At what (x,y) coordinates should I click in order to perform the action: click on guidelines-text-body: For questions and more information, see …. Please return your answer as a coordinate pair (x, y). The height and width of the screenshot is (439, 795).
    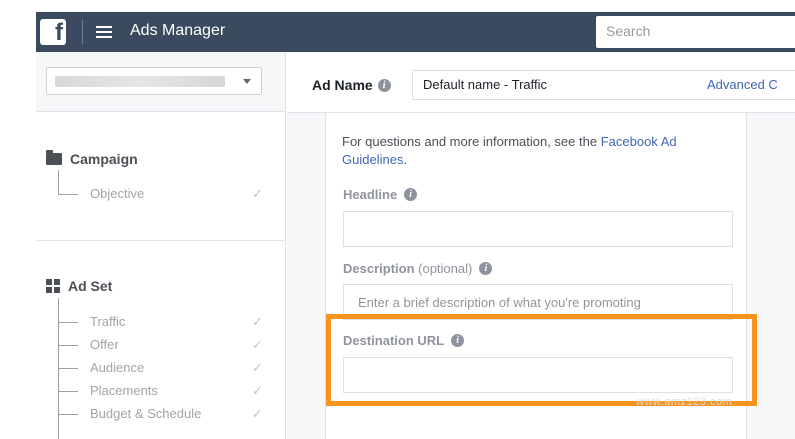
    Looking at the image, I should click on (471, 141).